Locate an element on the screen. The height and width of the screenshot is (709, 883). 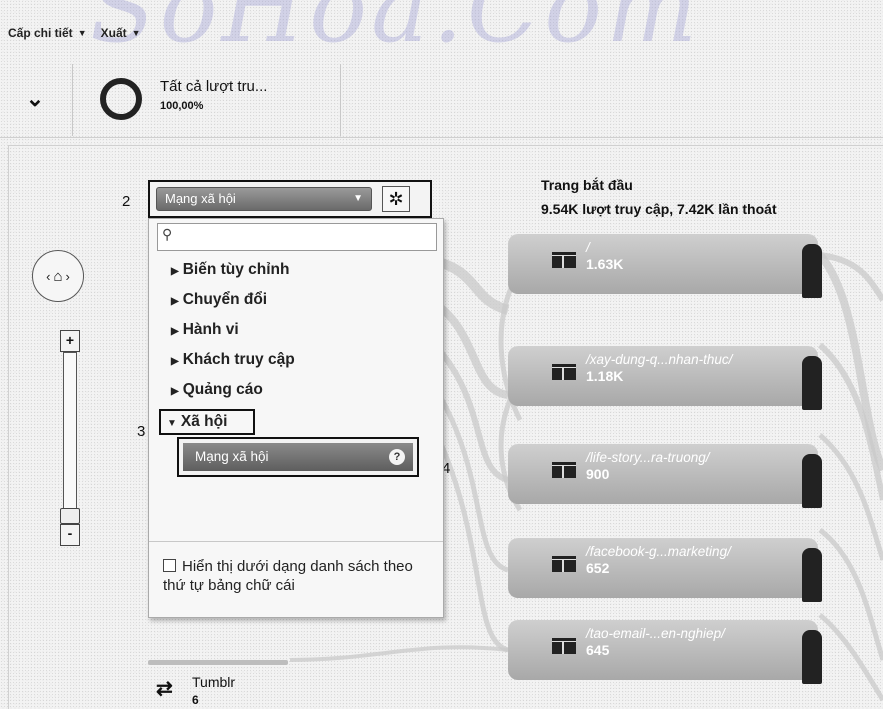
social-network-option: Mạng xã hội ? is located at coordinates (298, 457).